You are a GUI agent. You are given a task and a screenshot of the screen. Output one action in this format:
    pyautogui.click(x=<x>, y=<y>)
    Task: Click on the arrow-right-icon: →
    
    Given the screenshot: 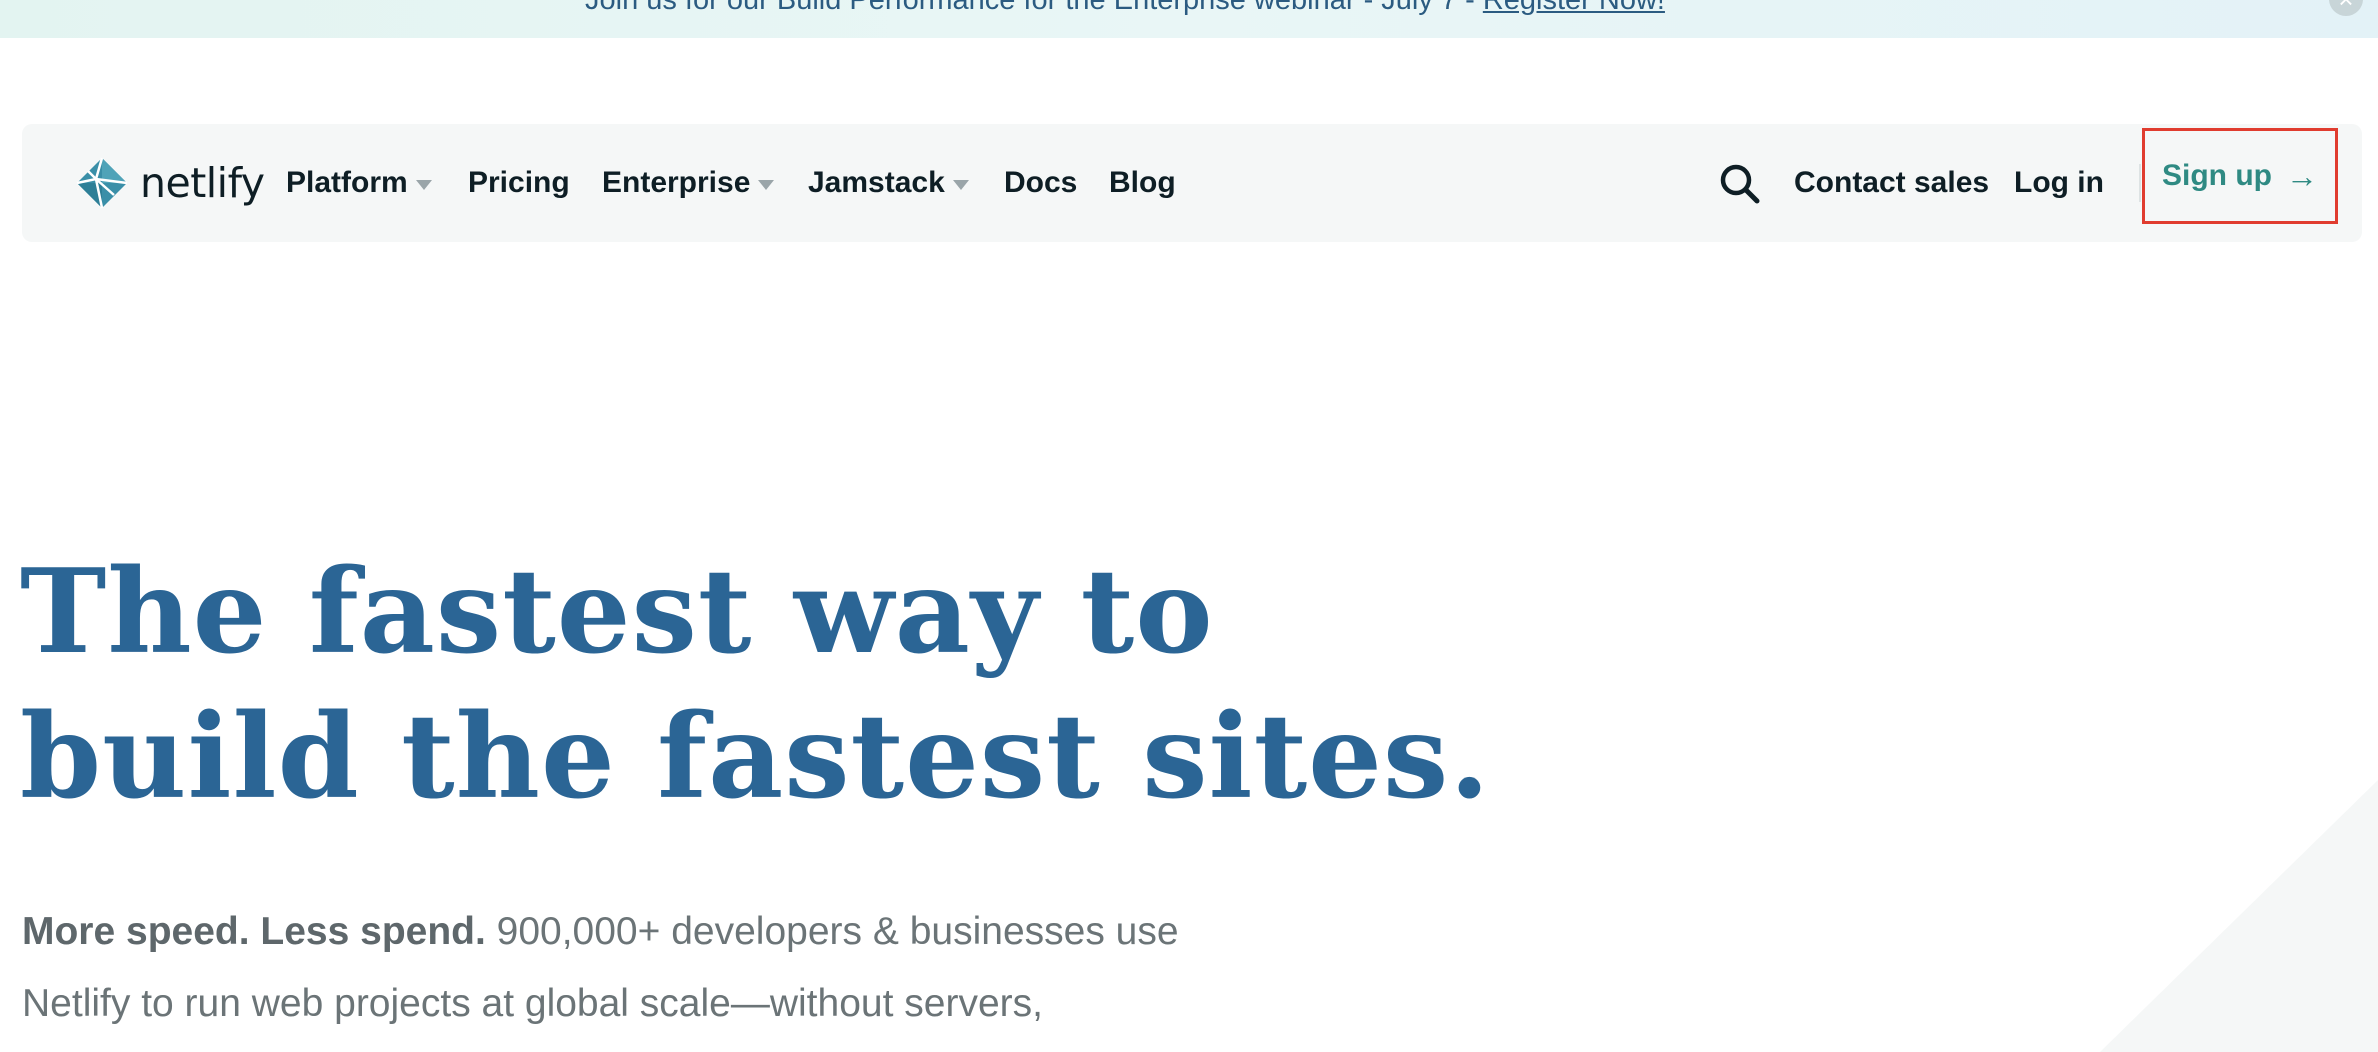 What is the action you would take?
    pyautogui.click(x=2301, y=175)
    